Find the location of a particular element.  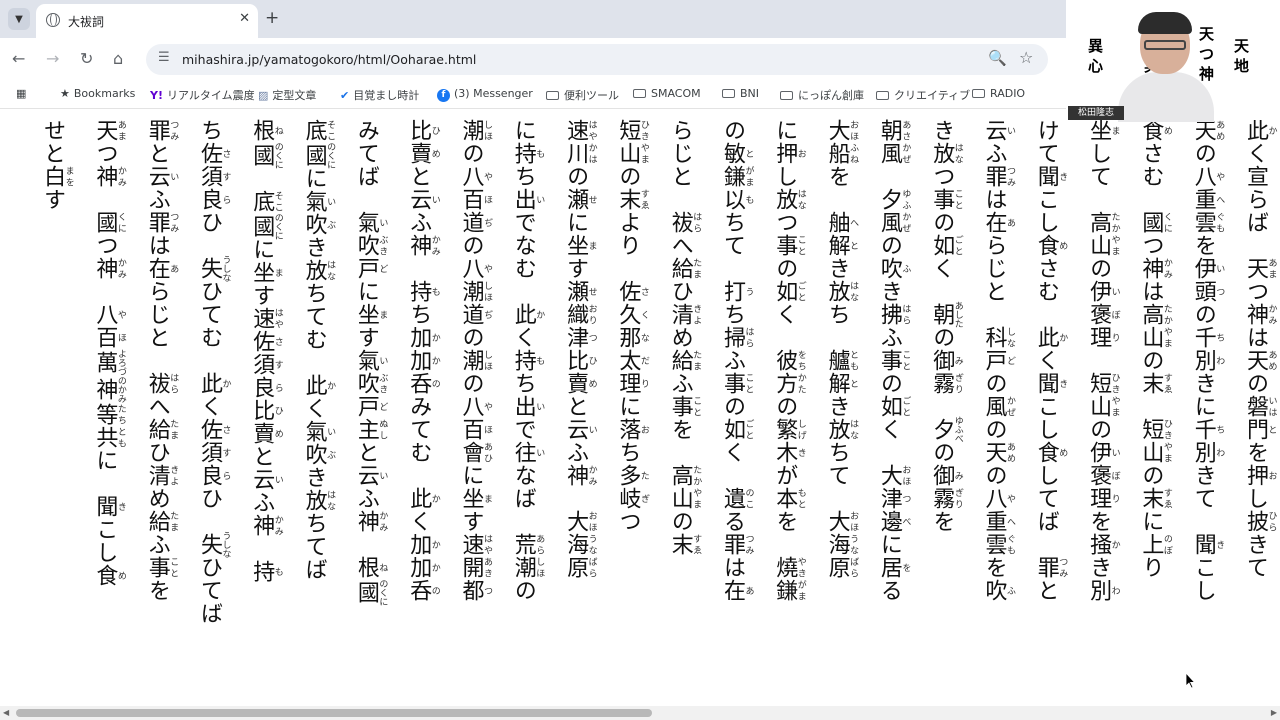

ruby-char: 燒やき is located at coordinates (789, 567).